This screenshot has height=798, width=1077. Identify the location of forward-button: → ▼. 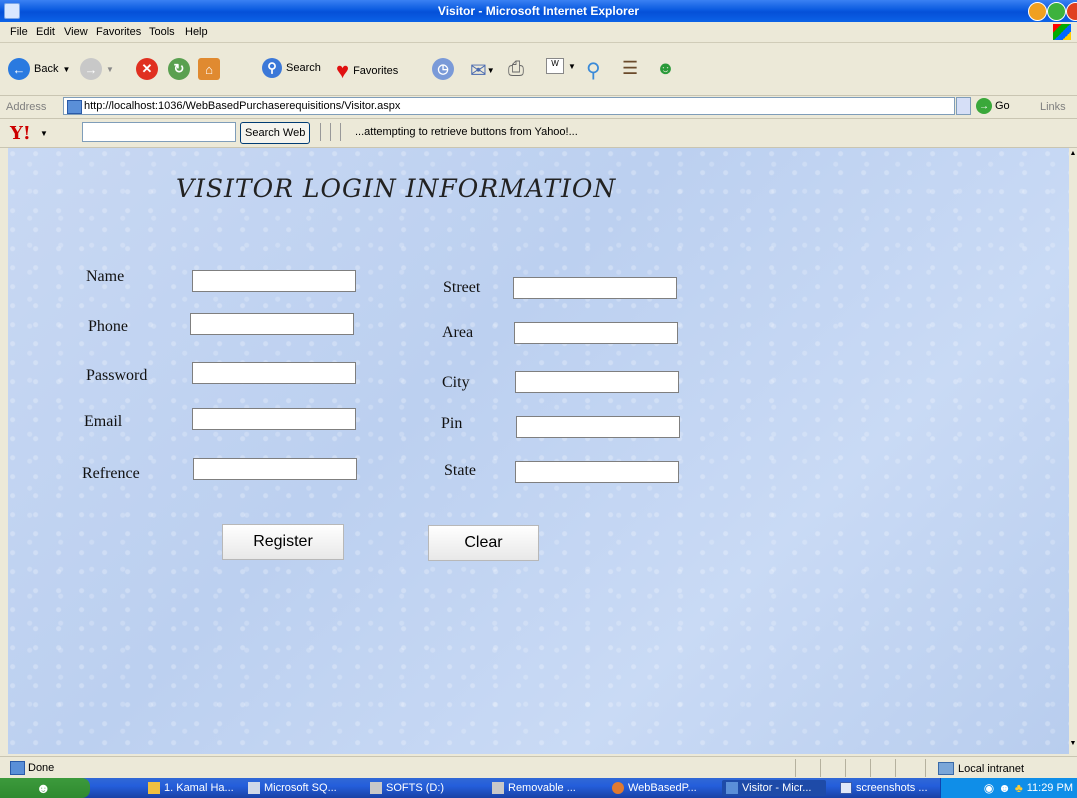
(97, 69).